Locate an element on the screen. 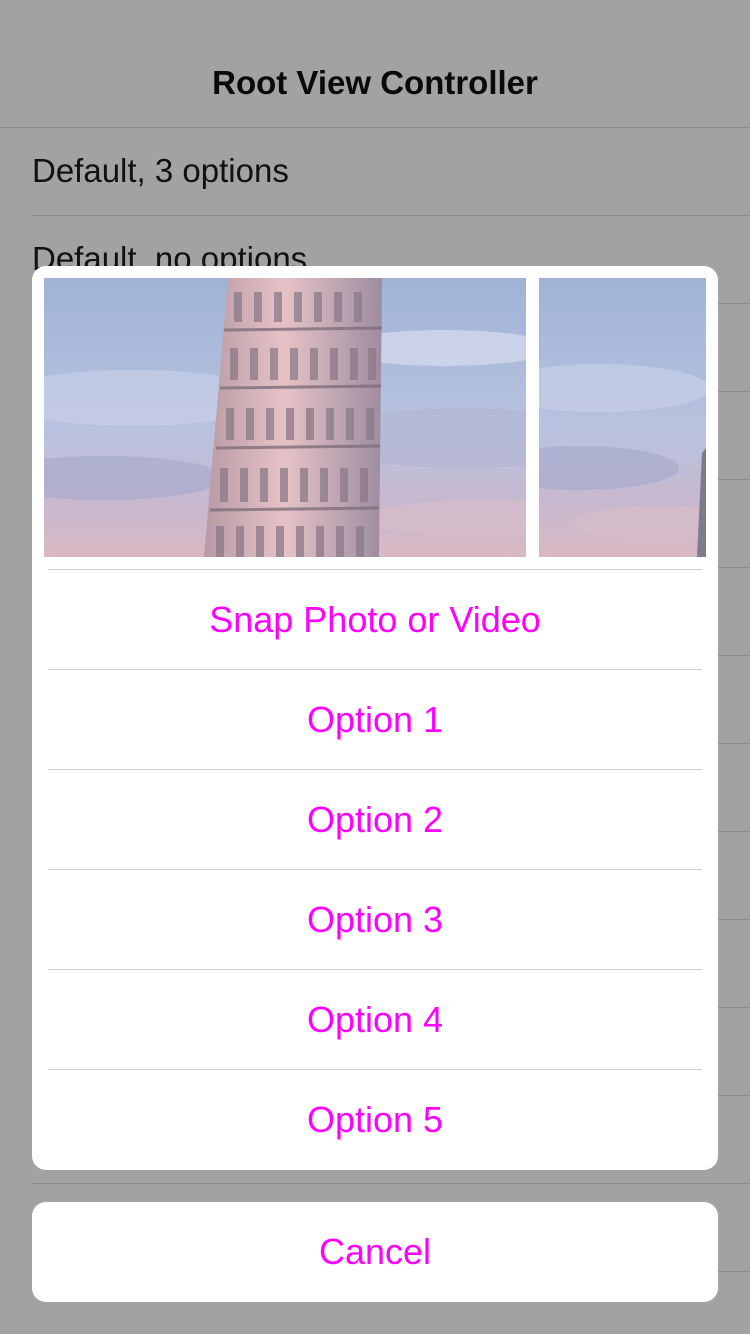  snap-photo-button: Snap Photo or Video is located at coordinates (375, 619).